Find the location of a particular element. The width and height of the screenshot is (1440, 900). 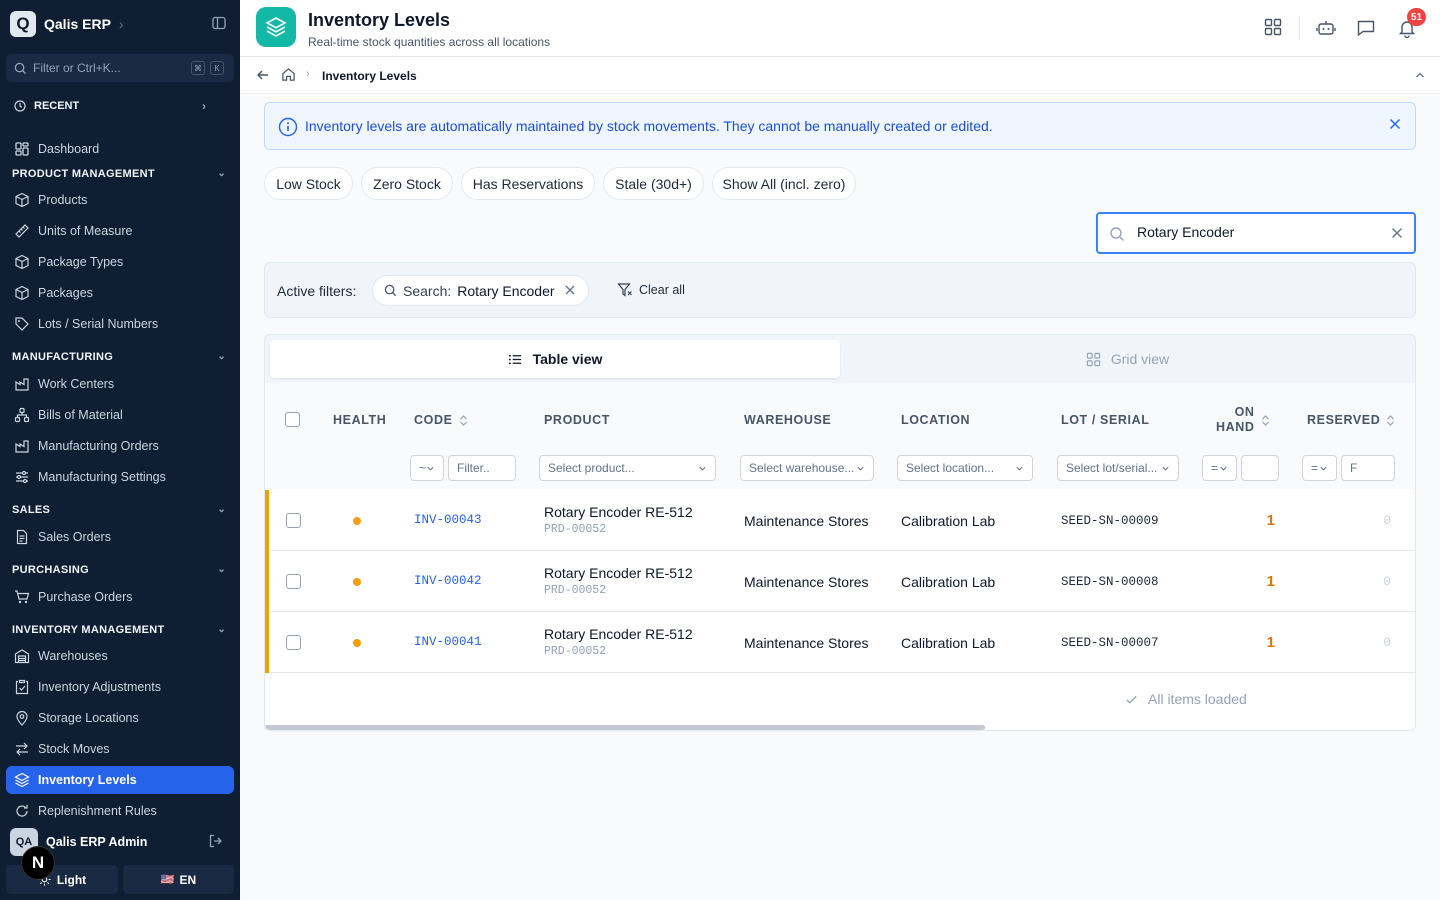

search-icon is located at coordinates (1117, 234).